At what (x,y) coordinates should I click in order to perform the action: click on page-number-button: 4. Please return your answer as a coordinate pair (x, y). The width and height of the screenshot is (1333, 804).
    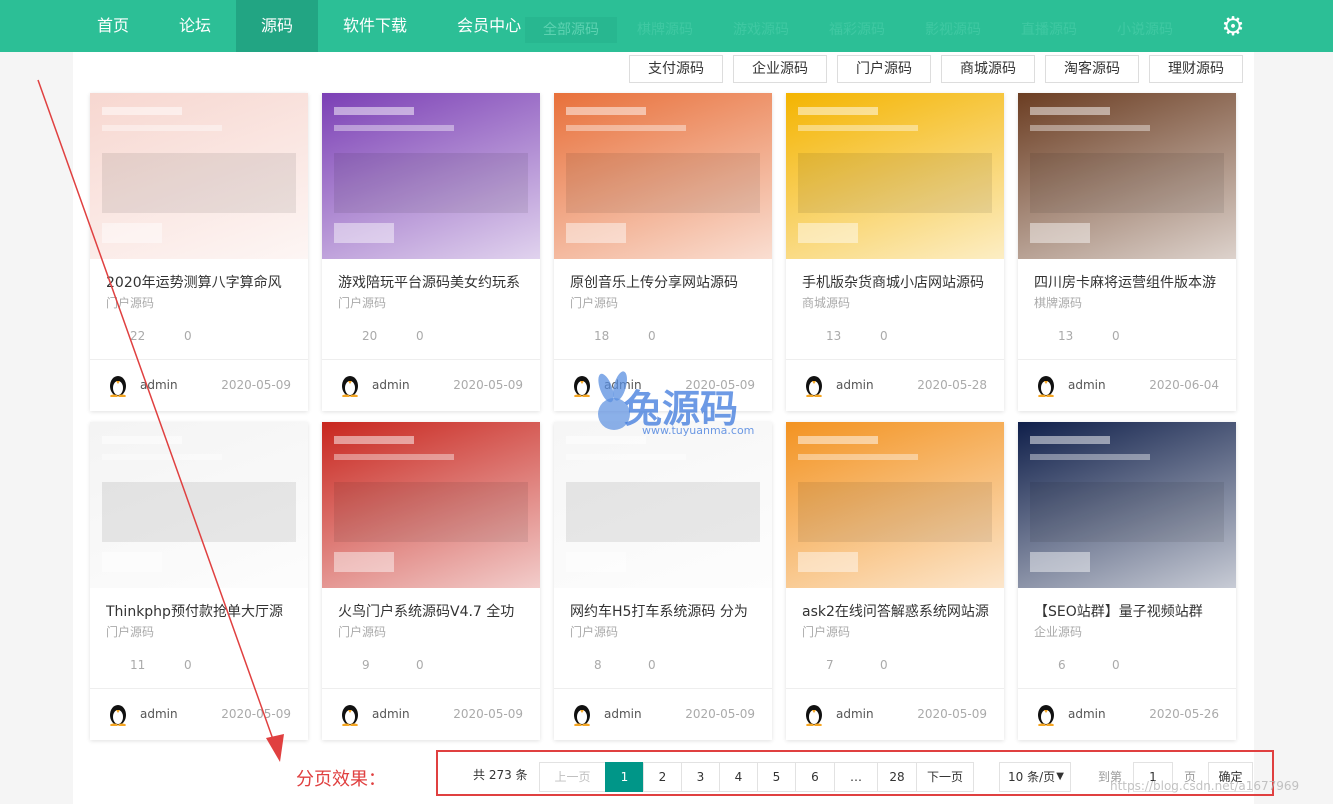
    Looking at the image, I should click on (738, 777).